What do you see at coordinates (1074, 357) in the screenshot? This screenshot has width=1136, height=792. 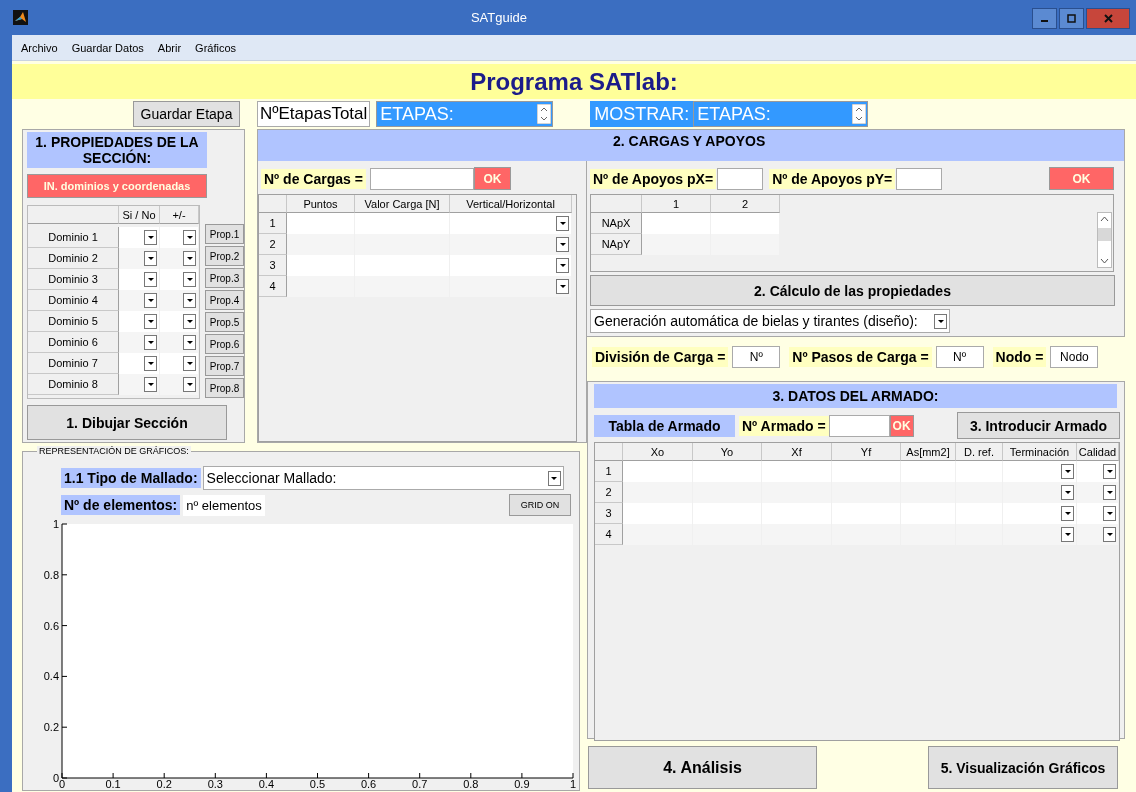 I see `input-field: Nodo` at bounding box center [1074, 357].